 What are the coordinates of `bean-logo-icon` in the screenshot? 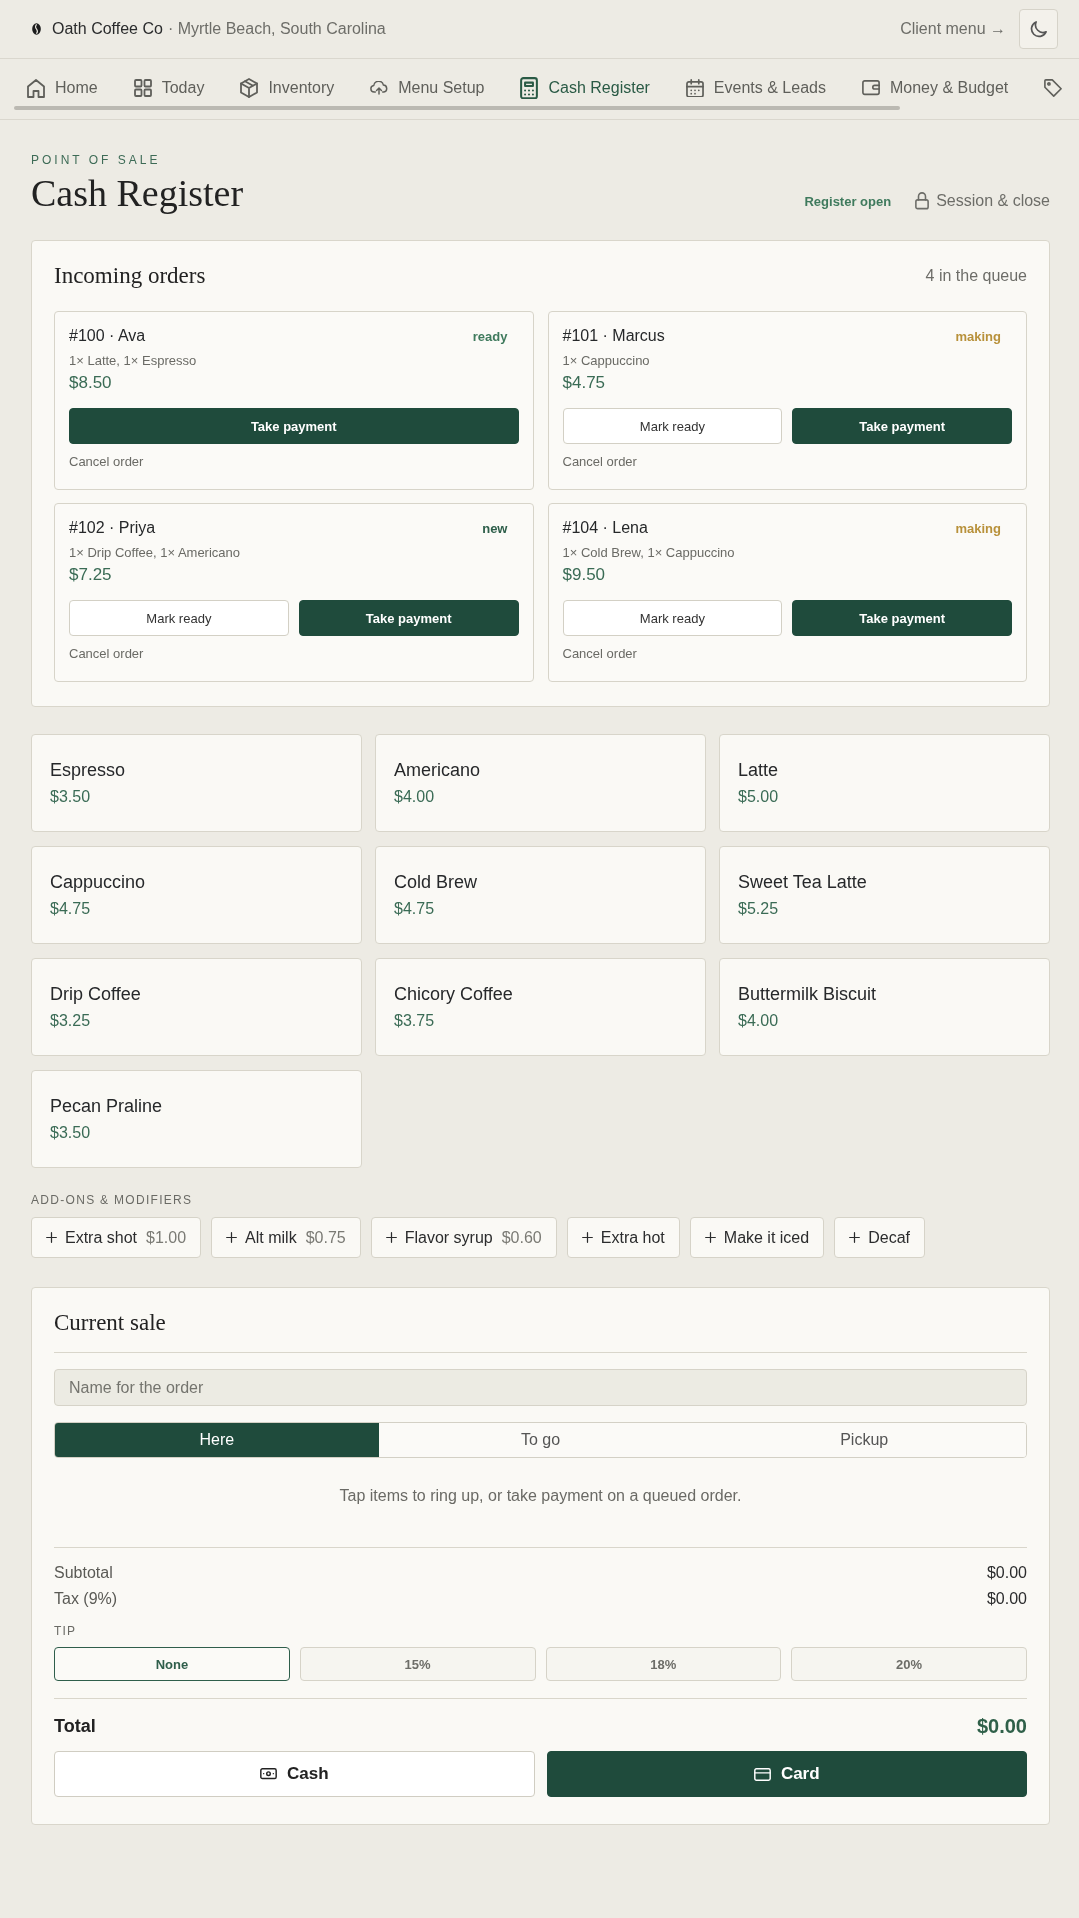 It's located at (36, 29).